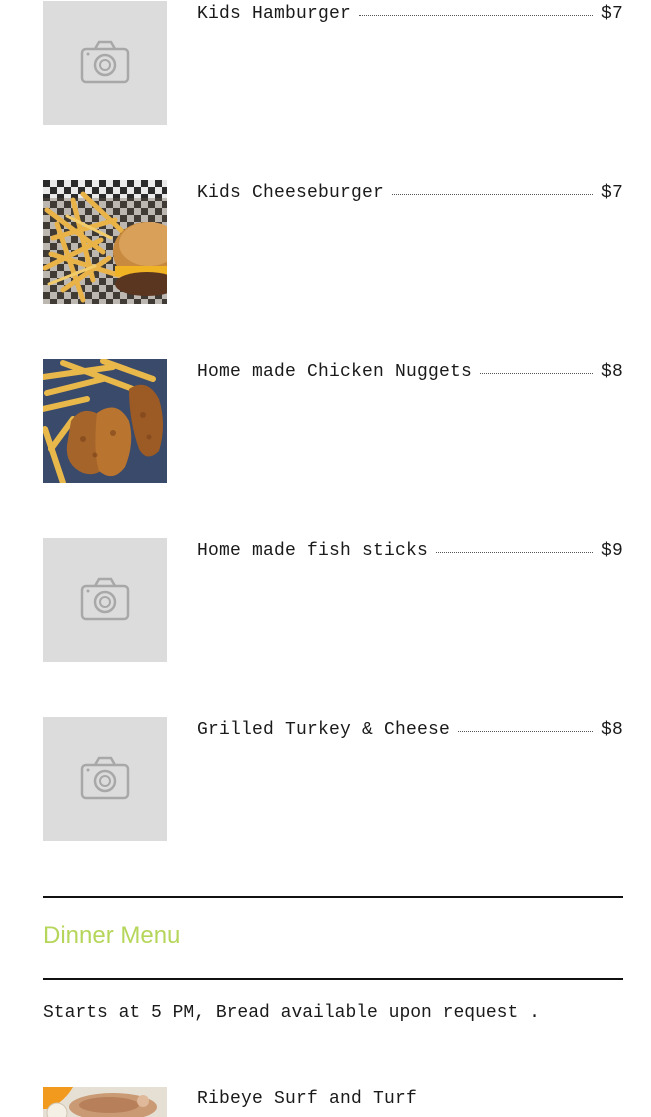  Describe the element at coordinates (105, 421) in the screenshot. I see `chicken-nuggets-fries-photo` at that location.